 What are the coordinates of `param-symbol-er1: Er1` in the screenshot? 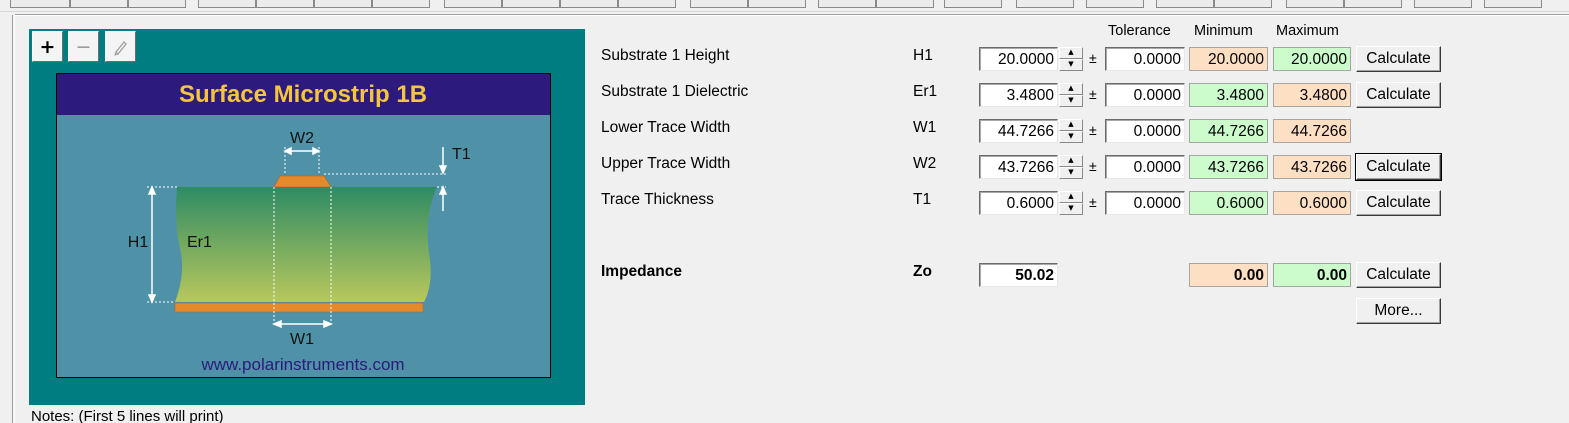 It's located at (925, 91).